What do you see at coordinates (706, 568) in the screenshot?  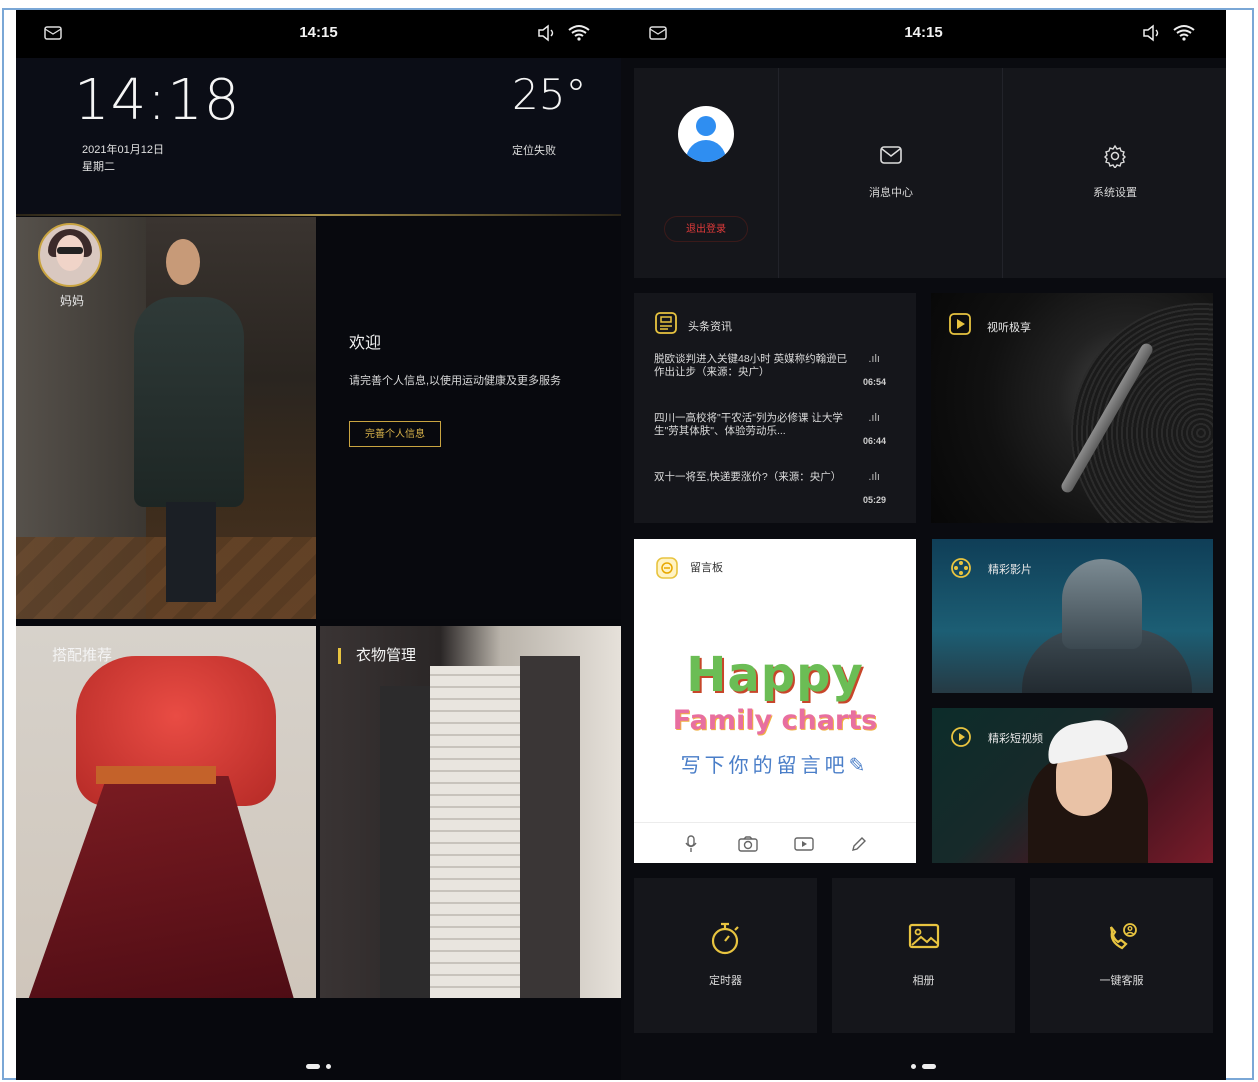 I see `message-board-title: 留言板` at bounding box center [706, 568].